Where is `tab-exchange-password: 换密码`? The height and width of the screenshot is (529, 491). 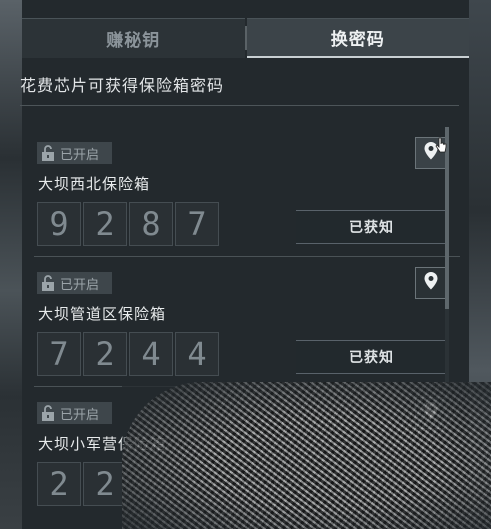
tab-exchange-password: 换密码 is located at coordinates (357, 38).